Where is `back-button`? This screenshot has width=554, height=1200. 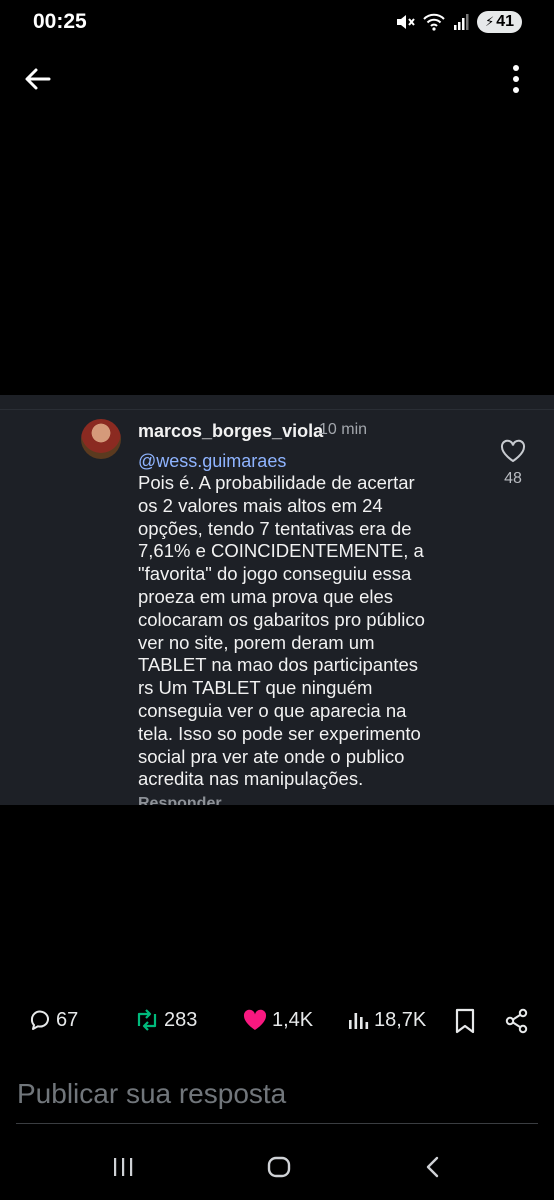
back-button is located at coordinates (38, 79).